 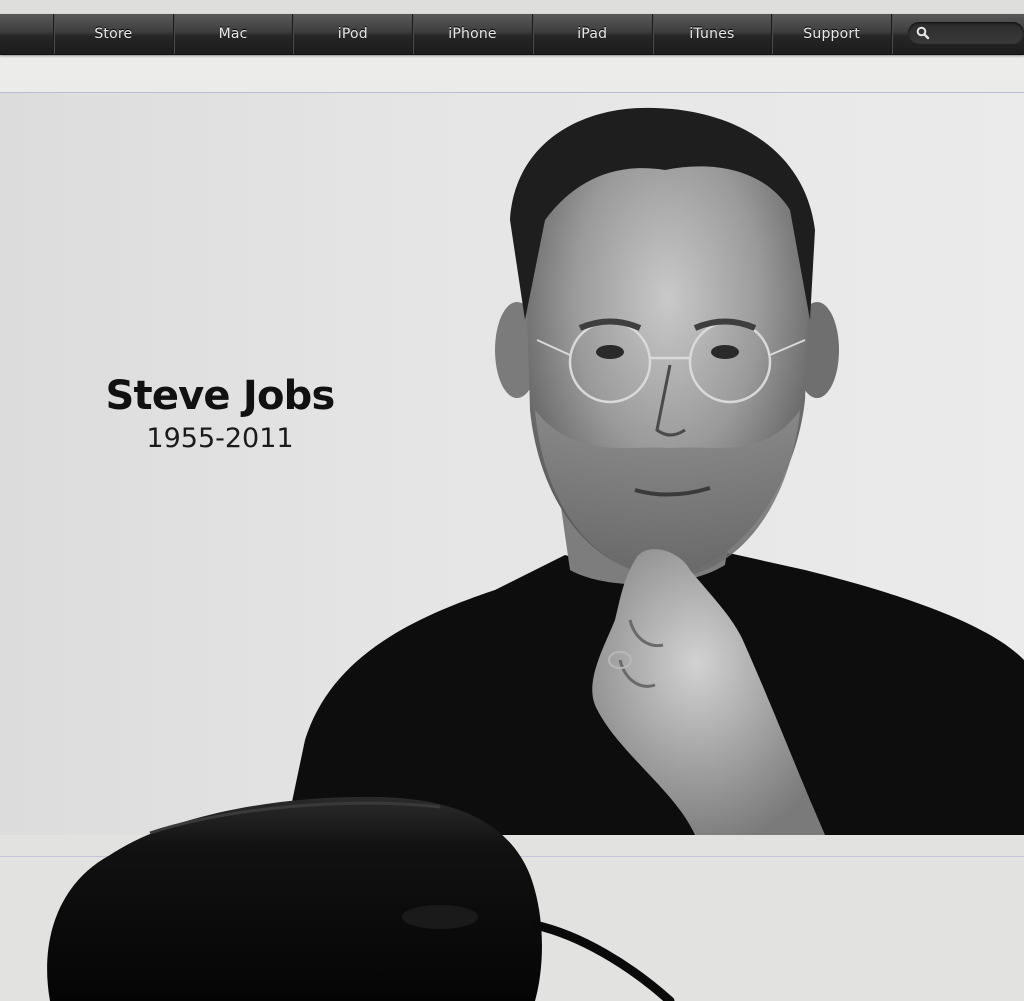 What do you see at coordinates (593, 34) in the screenshot?
I see `nav-item-ipad: iPad` at bounding box center [593, 34].